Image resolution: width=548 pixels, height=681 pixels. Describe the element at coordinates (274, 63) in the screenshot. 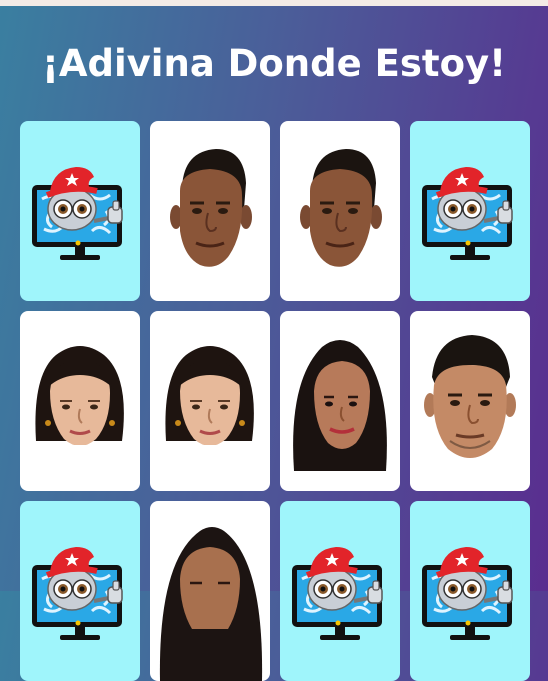

I see `game-title: ¡Adivina Donde Estoy!` at that location.